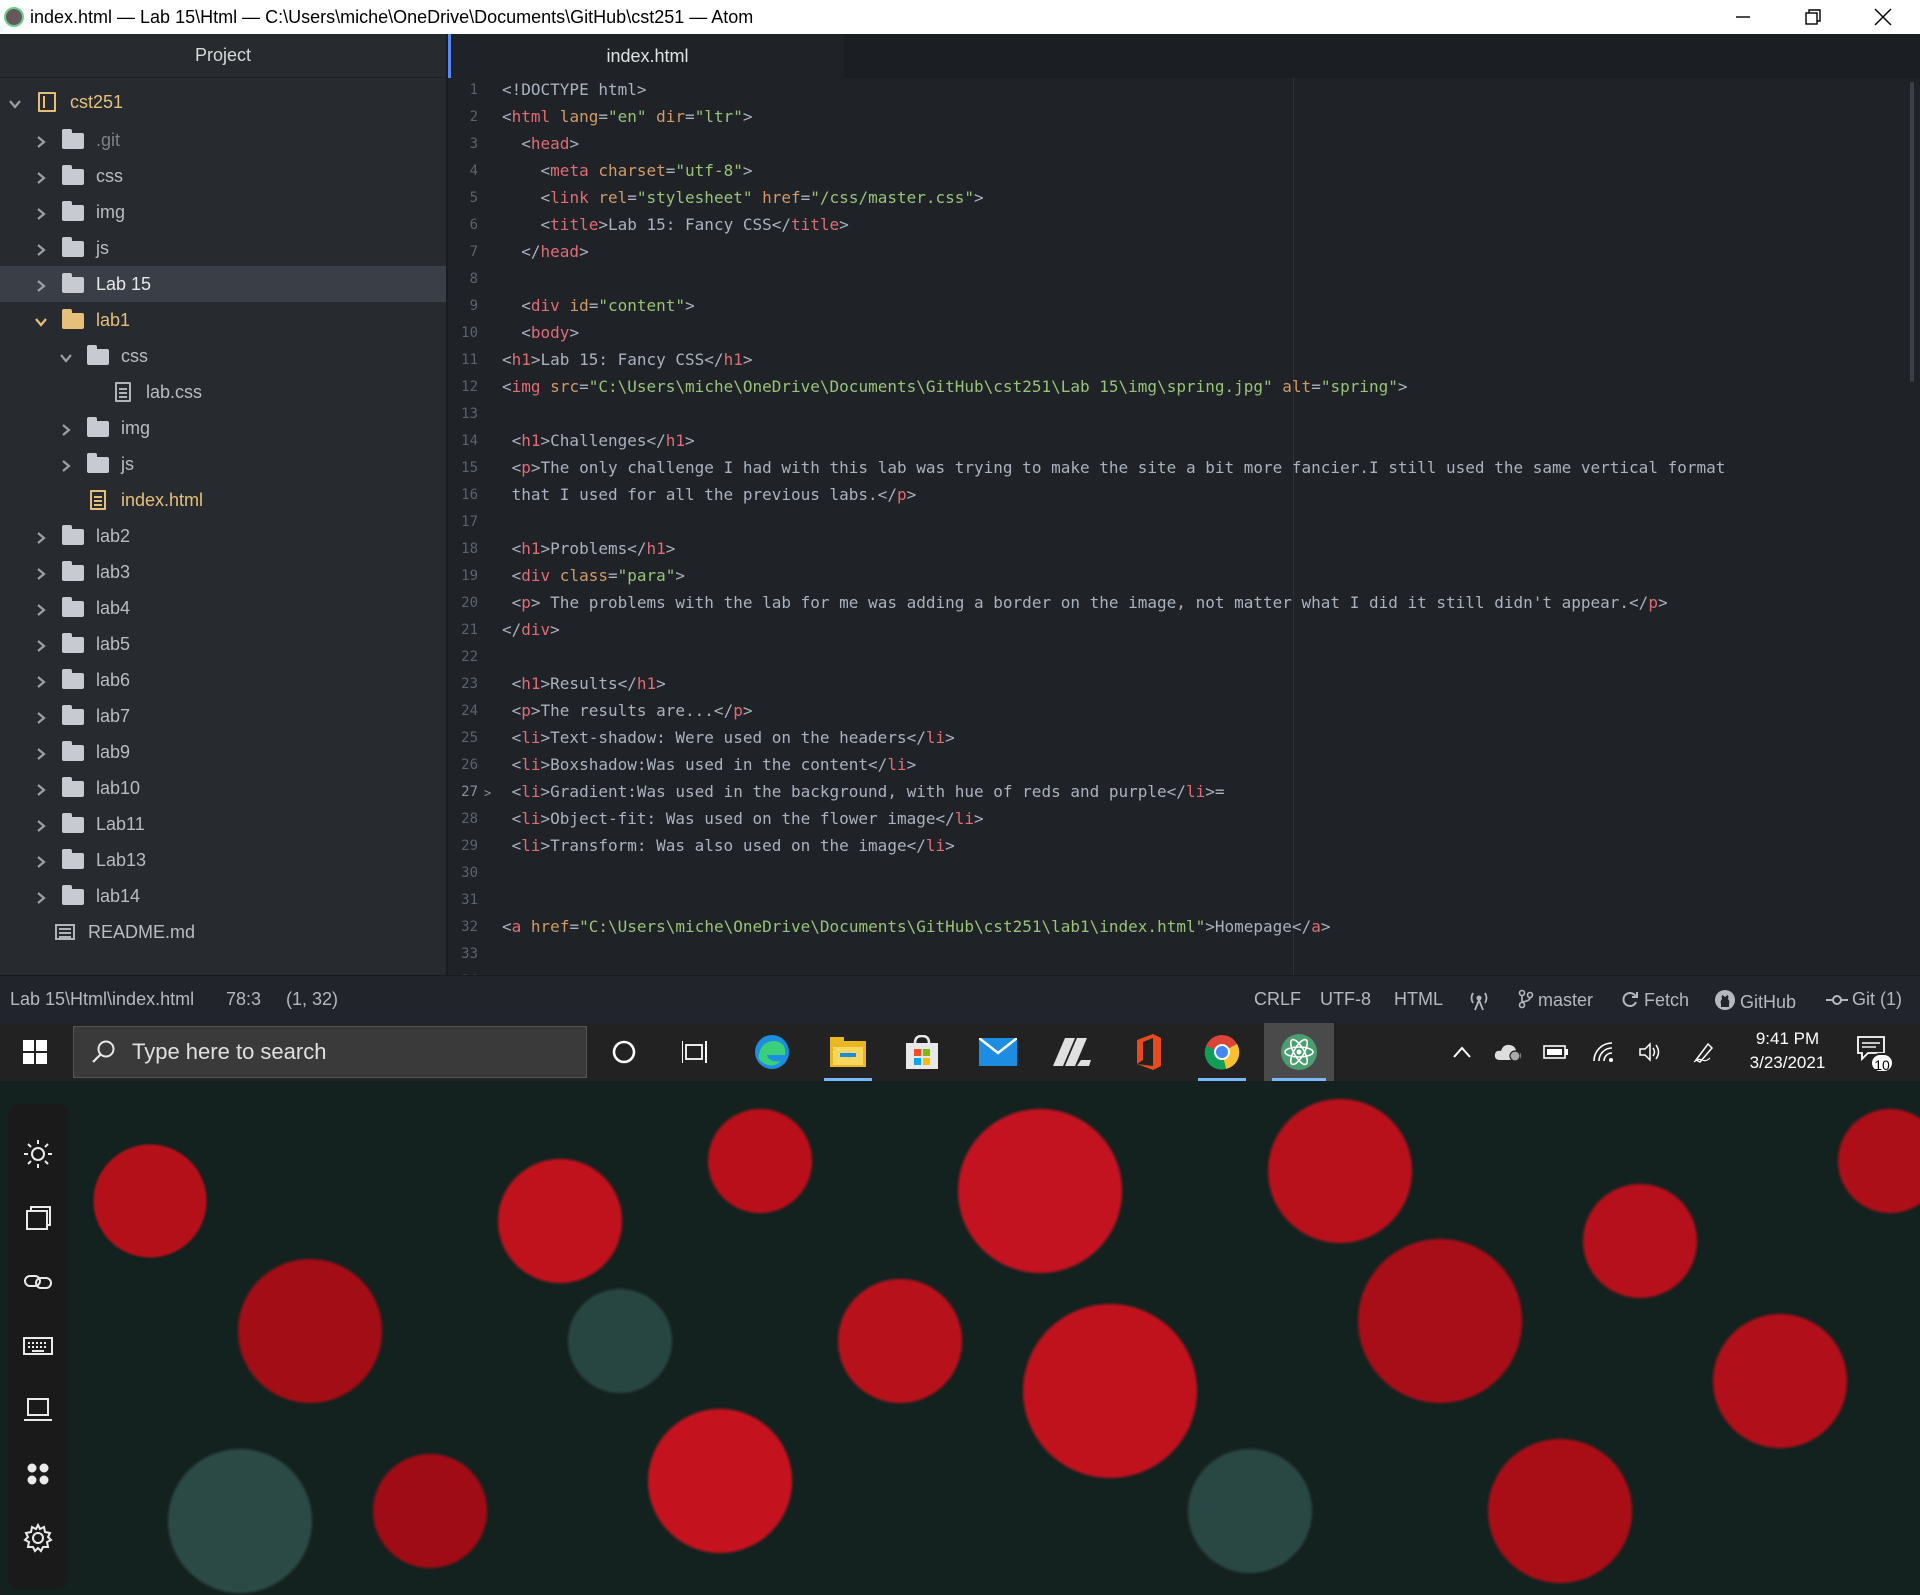  Describe the element at coordinates (473, 144) in the screenshot. I see `line-number: 3` at that location.